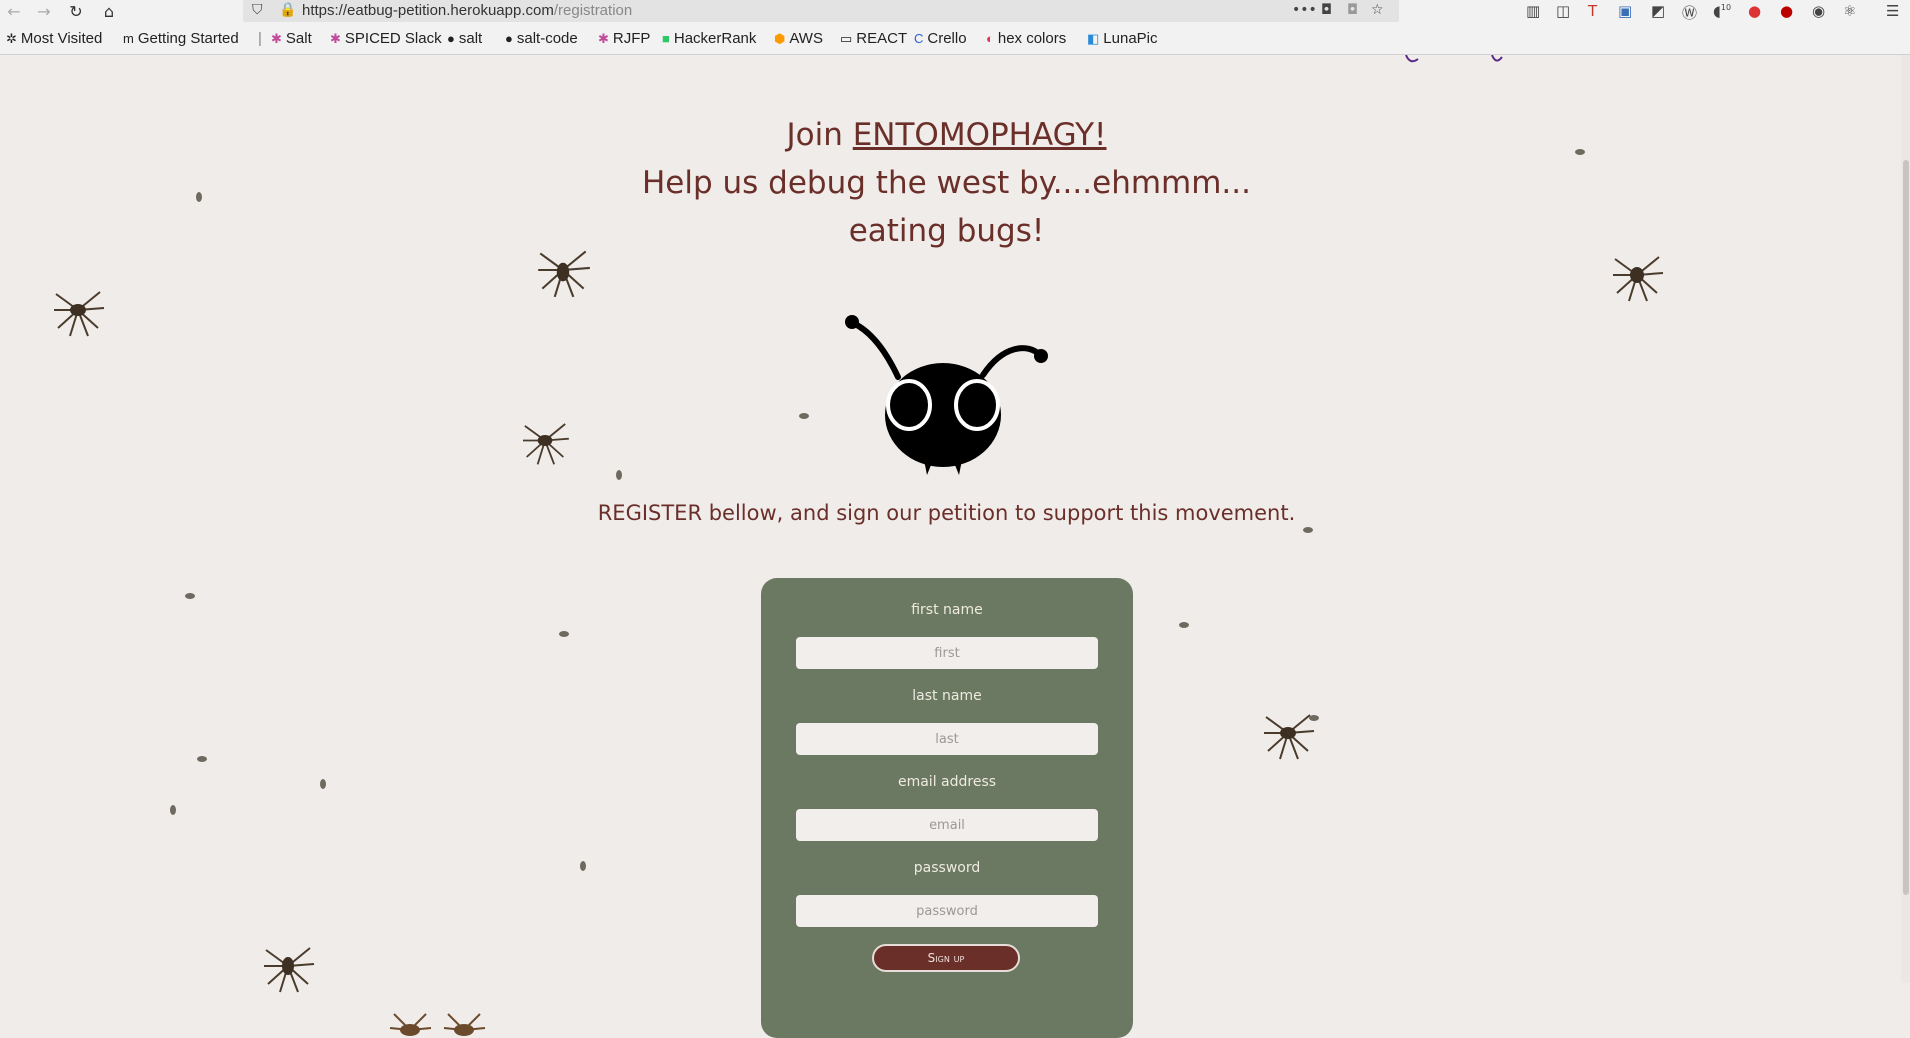 Image resolution: width=1910 pixels, height=1038 pixels. What do you see at coordinates (1326, 10) in the screenshot?
I see `pocket-icon: ◘` at bounding box center [1326, 10].